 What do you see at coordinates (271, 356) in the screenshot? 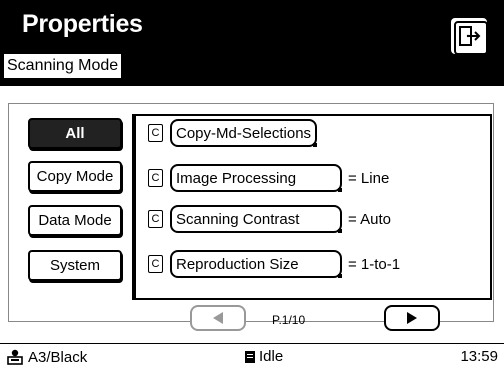
I see `machine-state-text: Idle` at bounding box center [271, 356].